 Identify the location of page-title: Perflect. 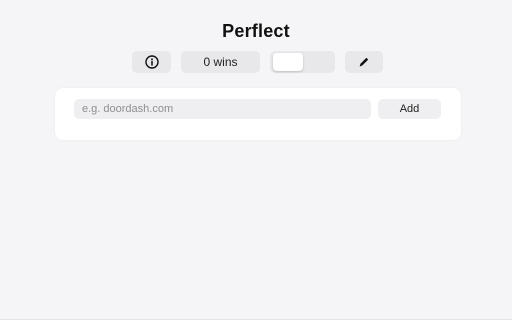
(256, 31).